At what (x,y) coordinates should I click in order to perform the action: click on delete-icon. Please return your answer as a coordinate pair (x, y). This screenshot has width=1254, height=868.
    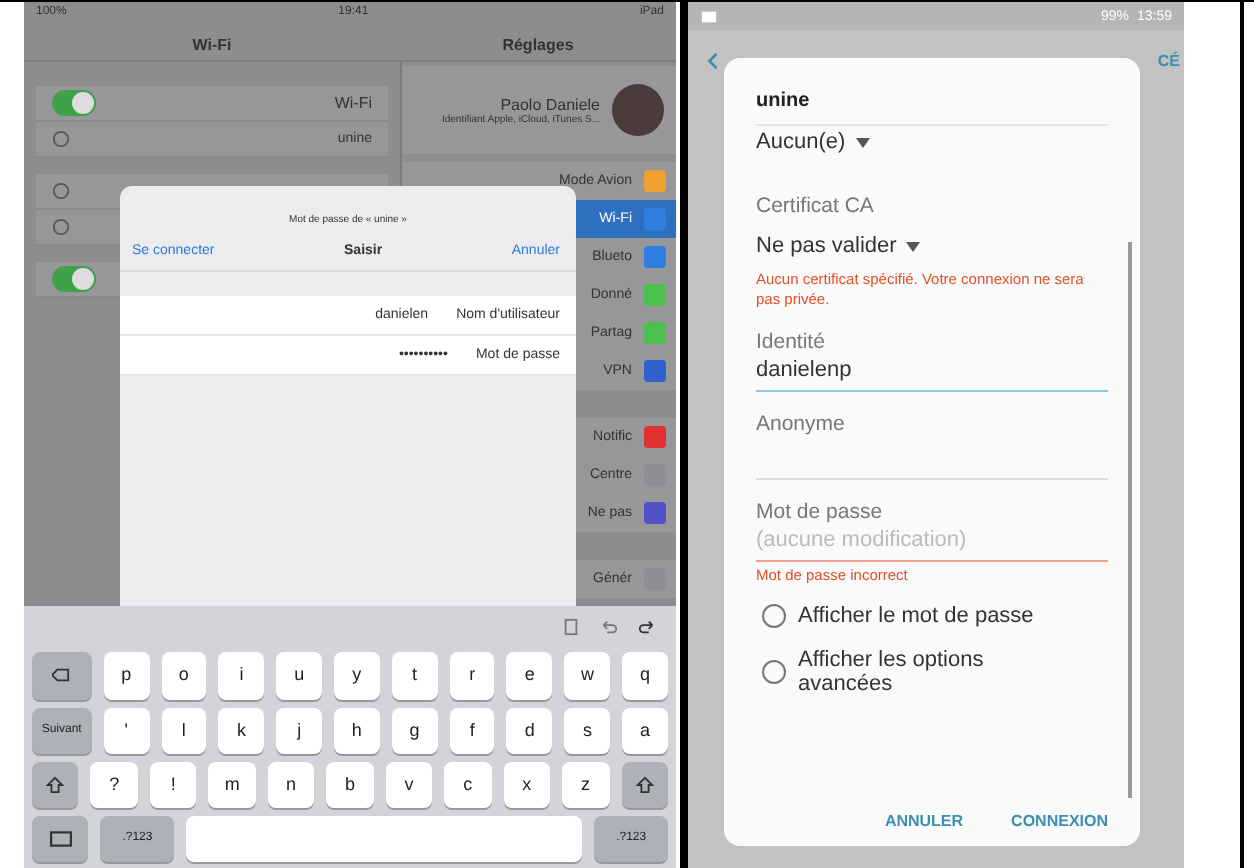
    Looking at the image, I should click on (61, 675).